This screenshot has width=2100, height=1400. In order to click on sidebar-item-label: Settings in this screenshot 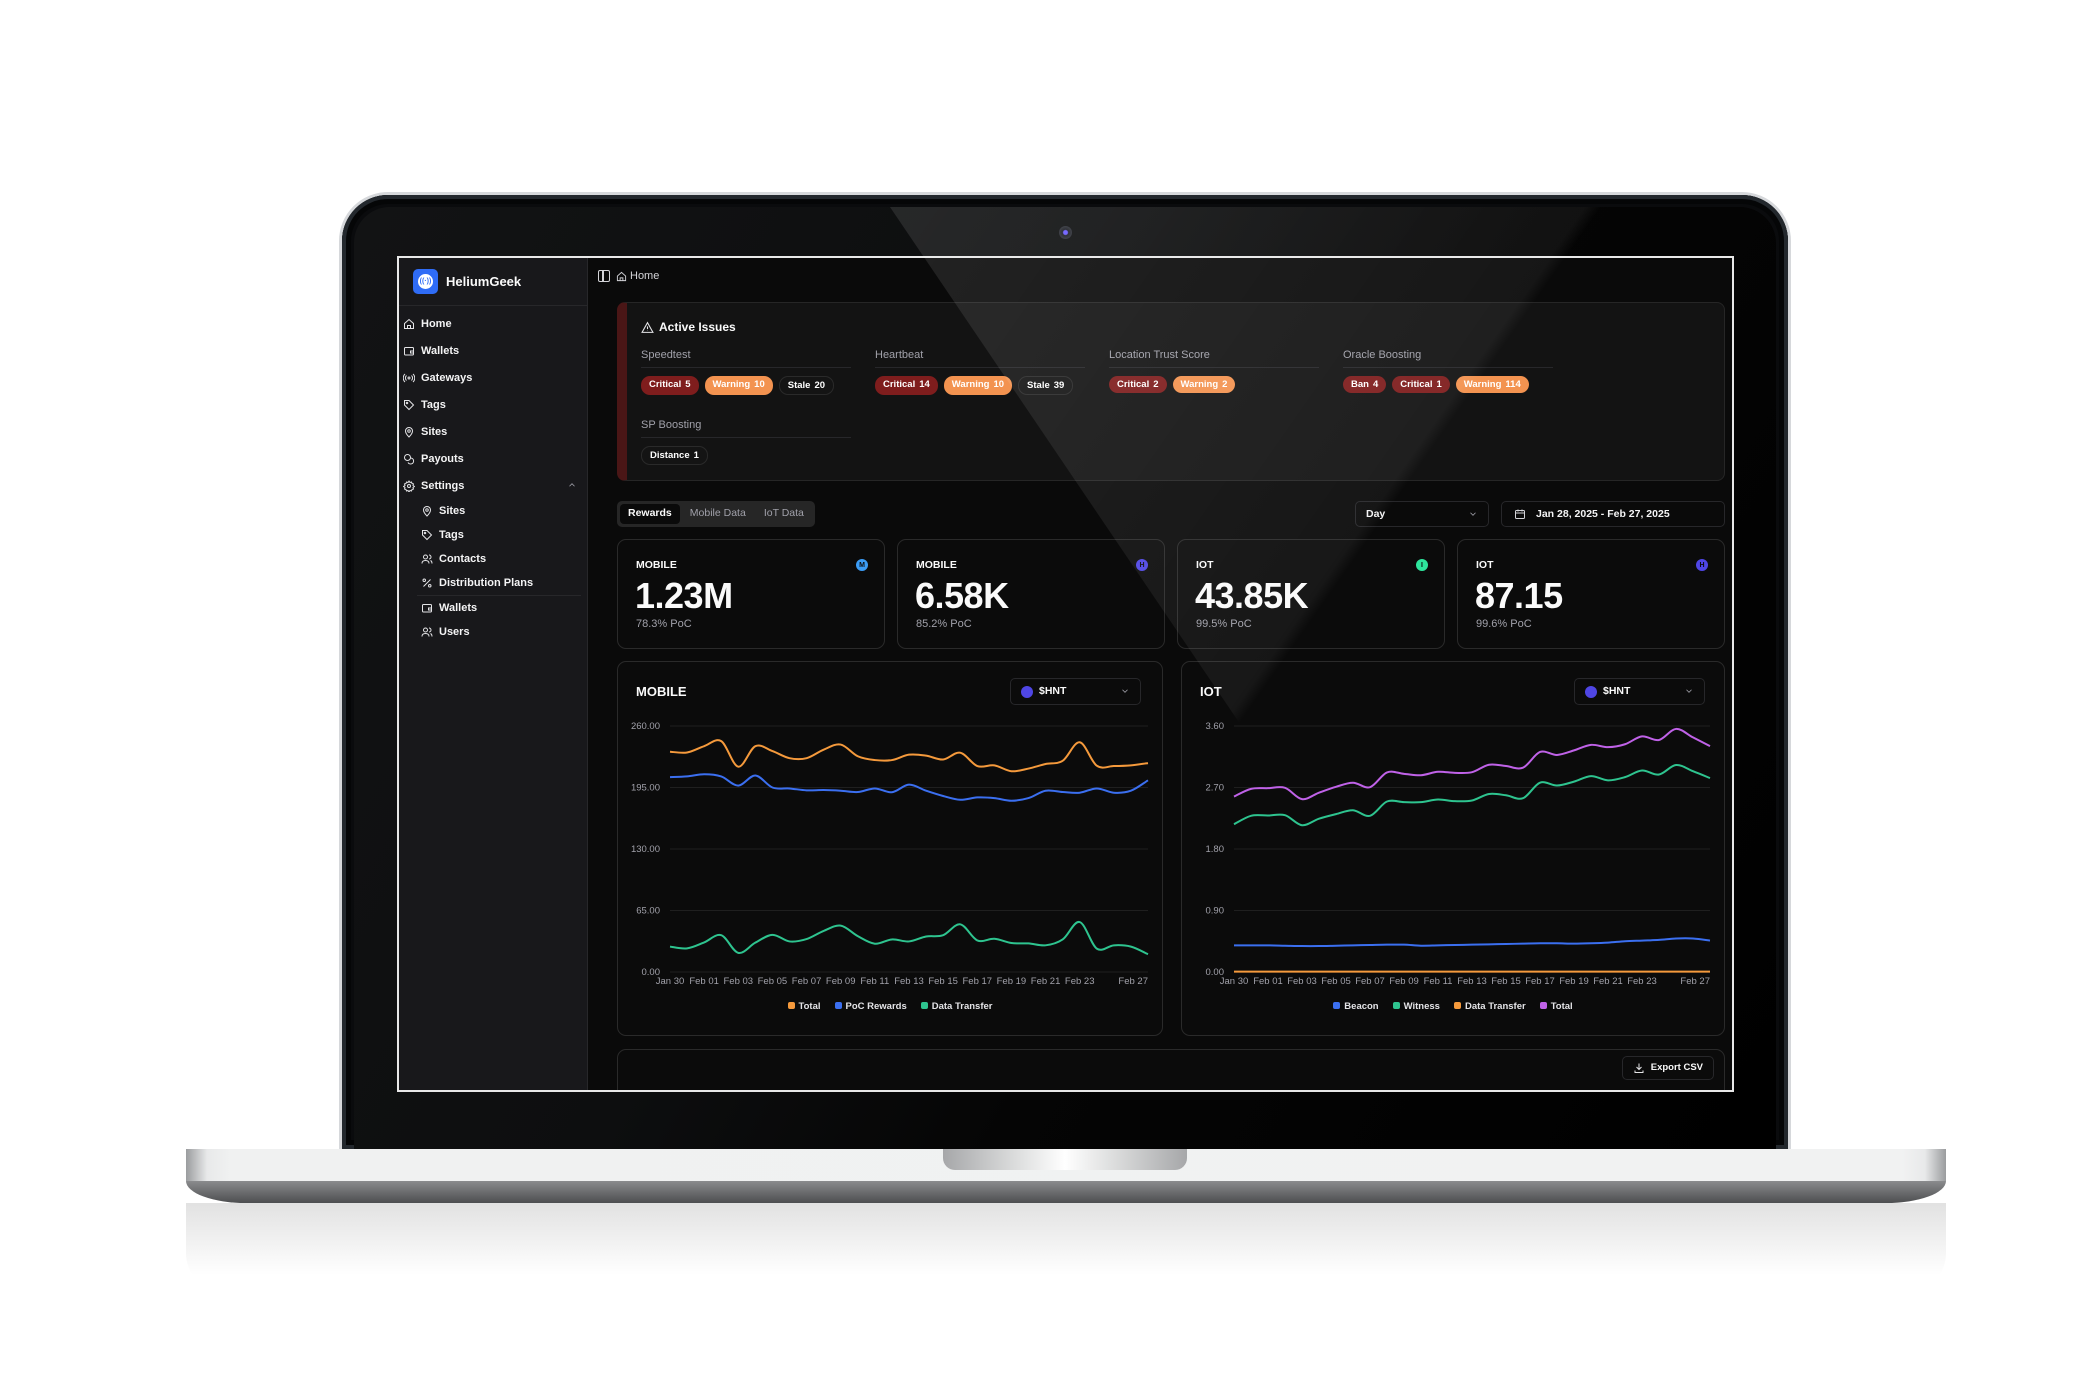, I will do `click(443, 485)`.